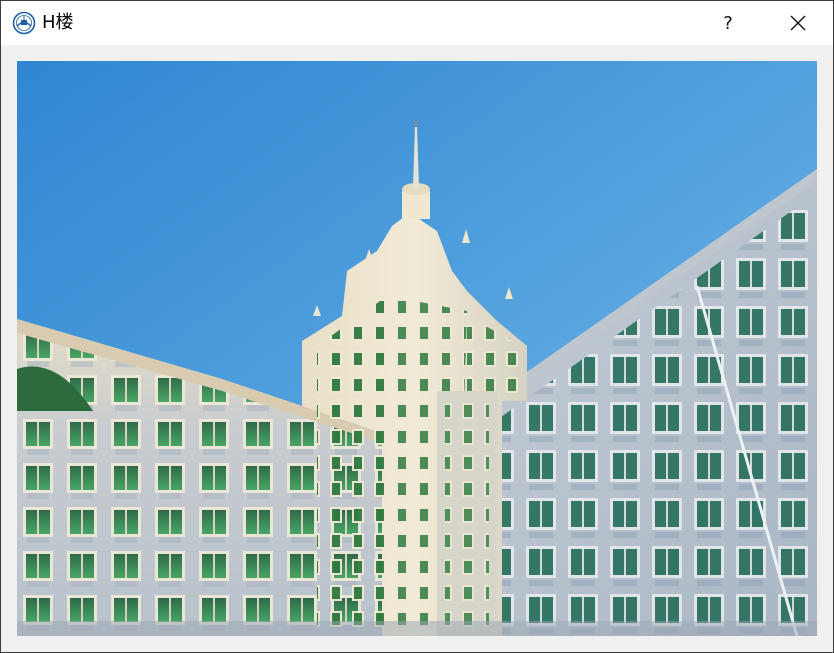 The image size is (834, 653). Describe the element at coordinates (417, 23) in the screenshot. I see `title-bar: H楼 ?` at that location.